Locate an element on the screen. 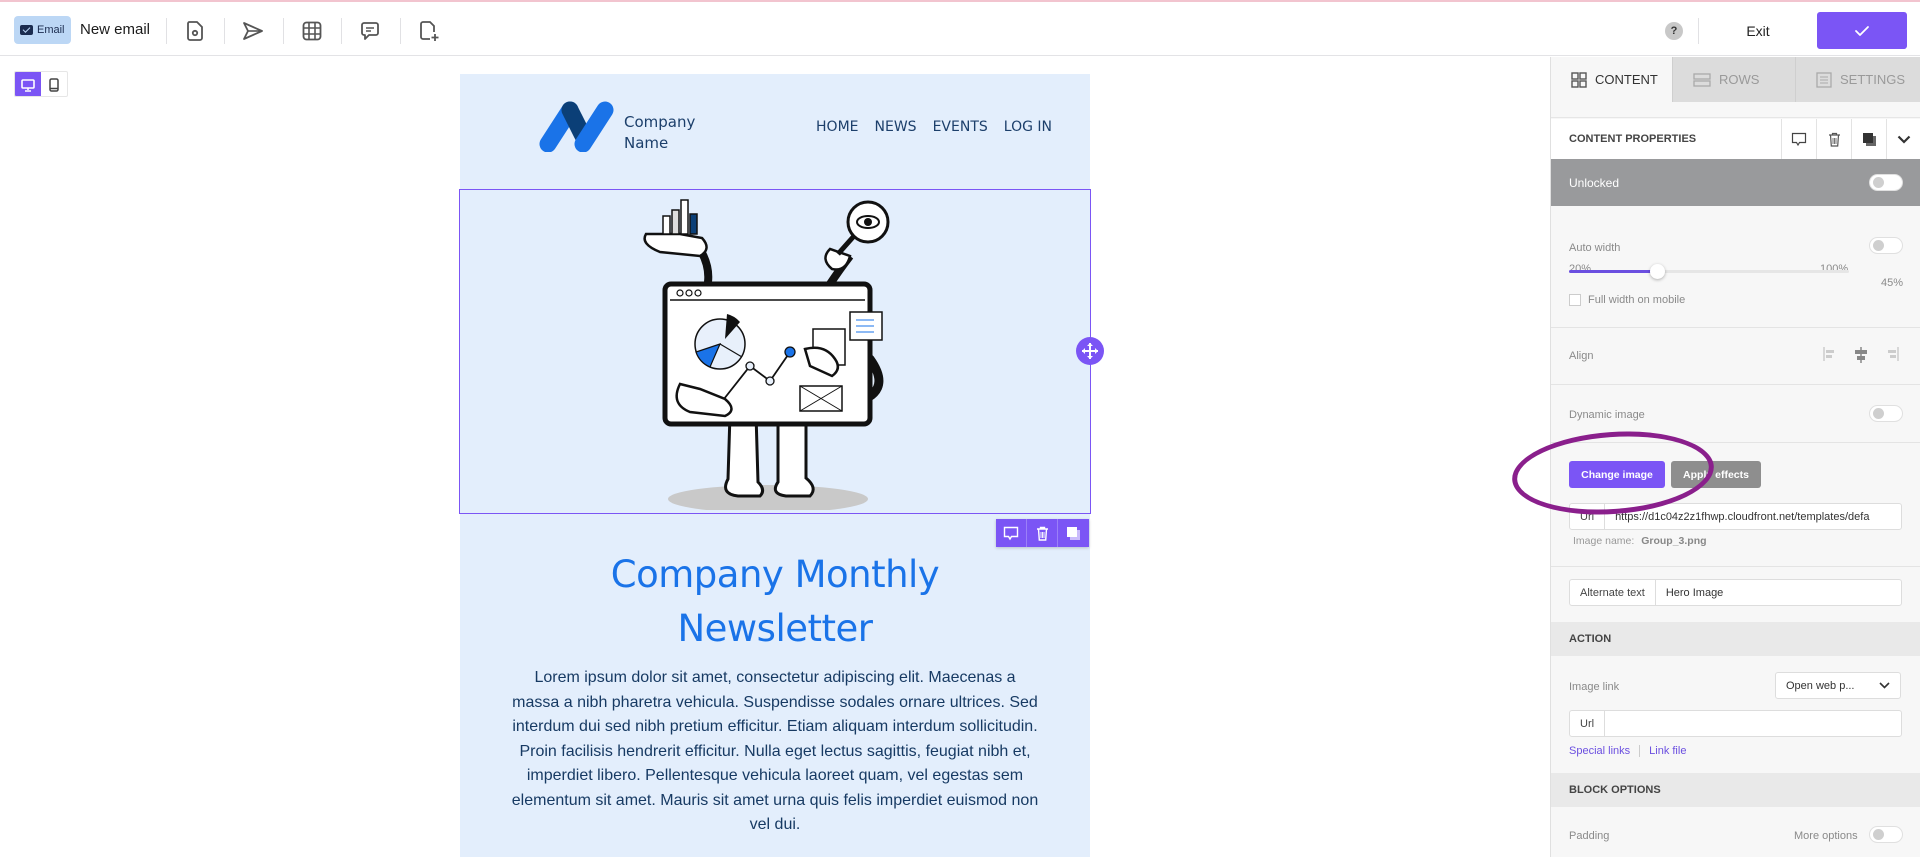 The height and width of the screenshot is (857, 1920). newsletter-headline: Company Monthly Newsletter is located at coordinates (775, 602).